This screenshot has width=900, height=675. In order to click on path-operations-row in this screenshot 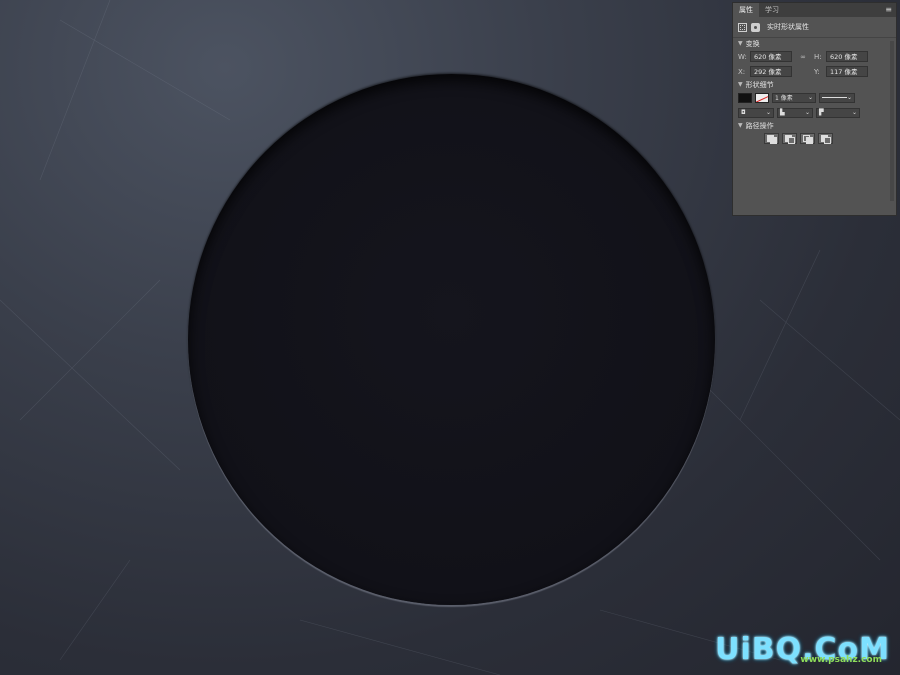, I will do `click(814, 138)`.